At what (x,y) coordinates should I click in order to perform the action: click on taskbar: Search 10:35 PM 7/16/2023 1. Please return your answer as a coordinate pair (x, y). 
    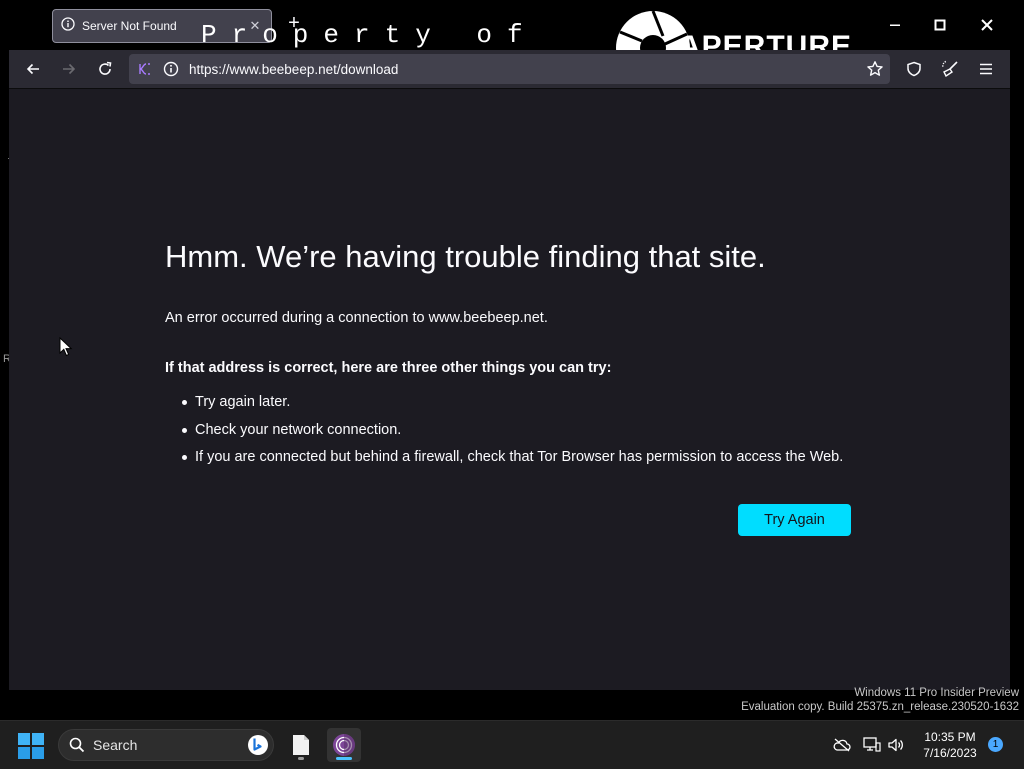
    Looking at the image, I should click on (512, 744).